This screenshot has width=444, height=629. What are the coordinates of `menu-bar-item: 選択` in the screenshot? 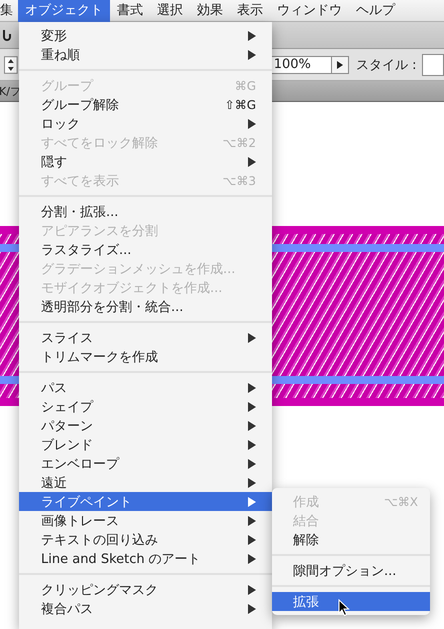 It's located at (170, 11).